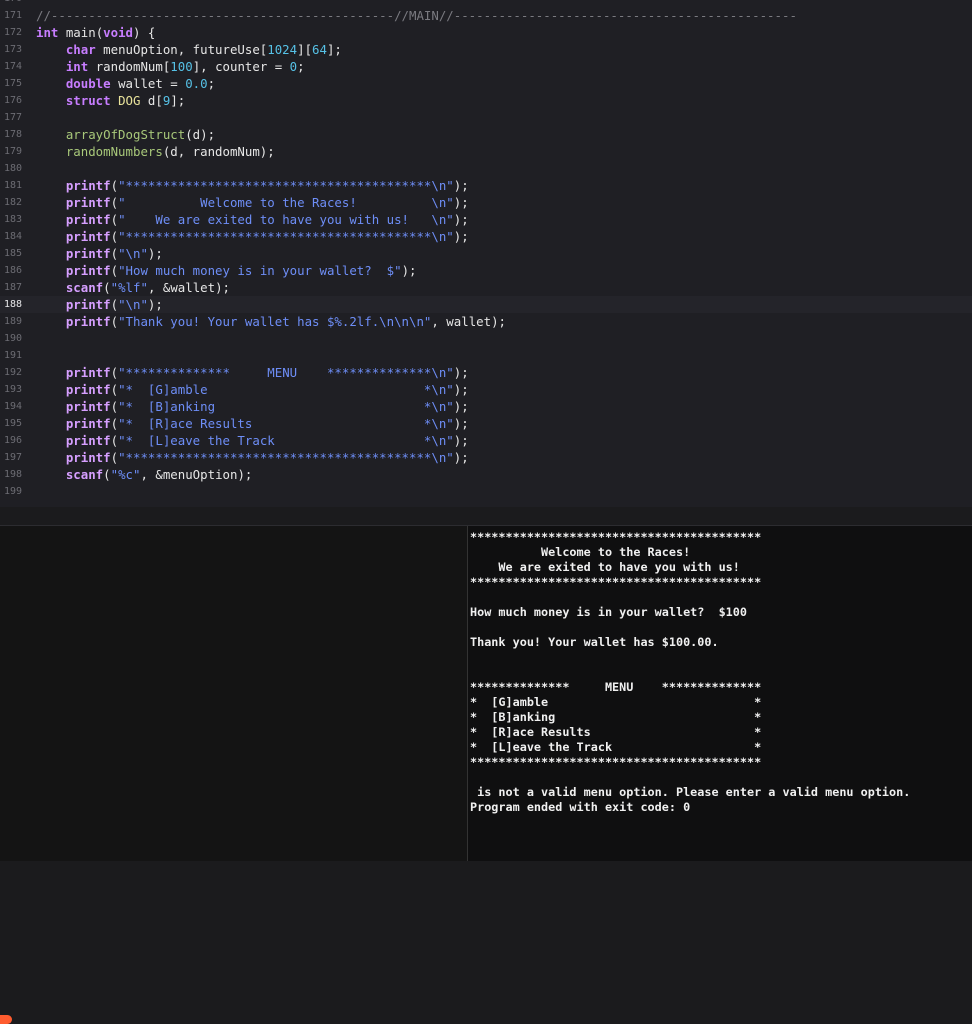  Describe the element at coordinates (616, 747) in the screenshot. I see `console-line: * [L]eave the Track *` at that location.